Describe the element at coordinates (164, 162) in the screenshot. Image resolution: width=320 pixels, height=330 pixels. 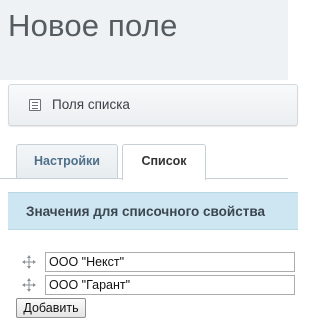
I see `tab-list: Список` at that location.